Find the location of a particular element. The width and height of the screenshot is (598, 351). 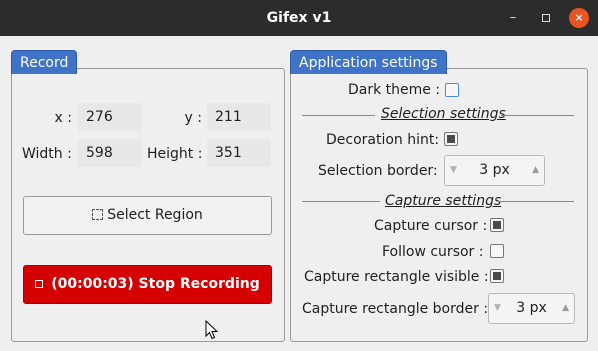

close-button: × is located at coordinates (579, 18).